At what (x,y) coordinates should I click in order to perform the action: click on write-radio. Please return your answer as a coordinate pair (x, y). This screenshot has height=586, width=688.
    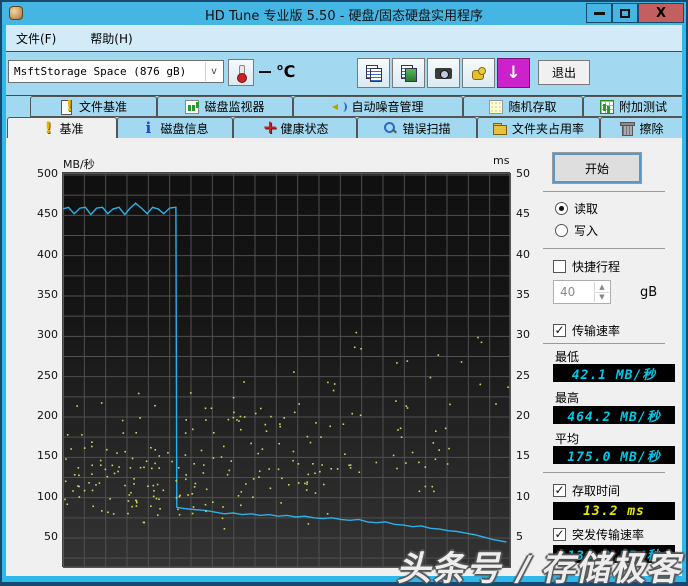
    Looking at the image, I should click on (561, 230).